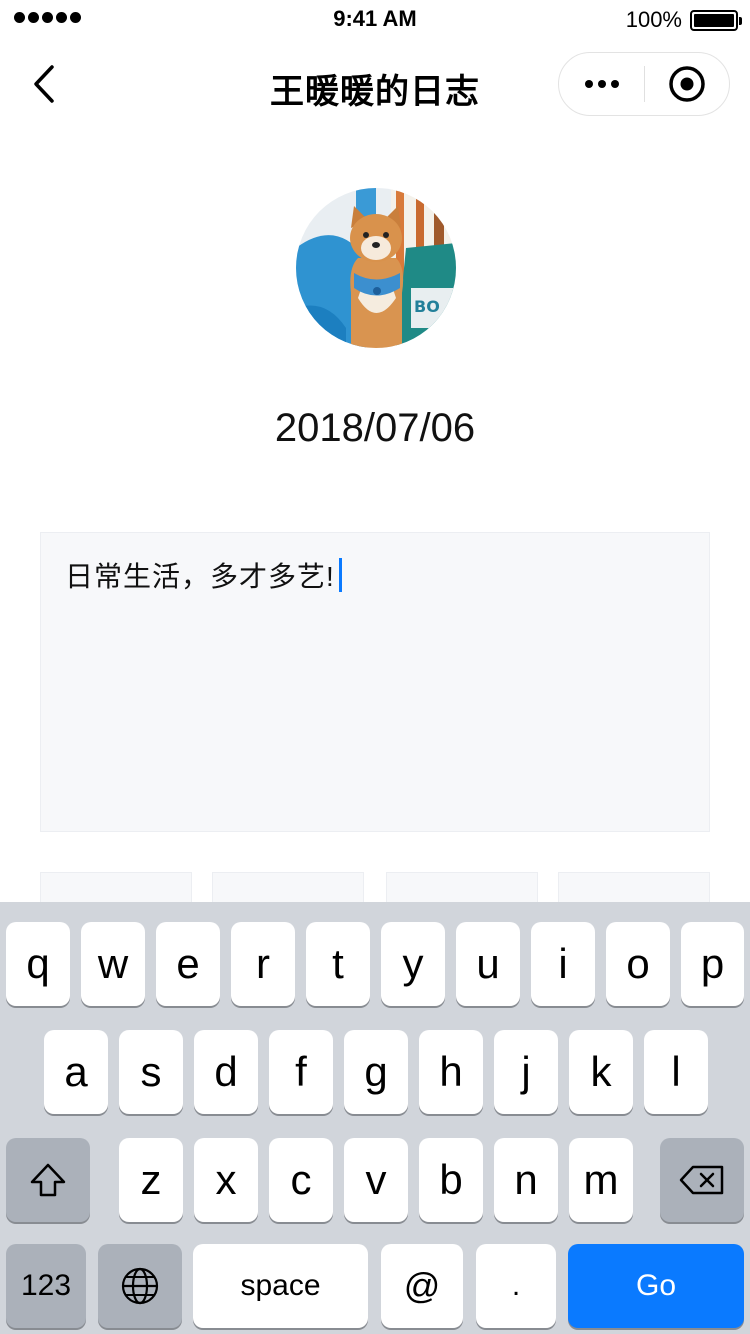 The width and height of the screenshot is (750, 1334). I want to click on status-bar: 9:41 AM 100%, so click(375, 20).